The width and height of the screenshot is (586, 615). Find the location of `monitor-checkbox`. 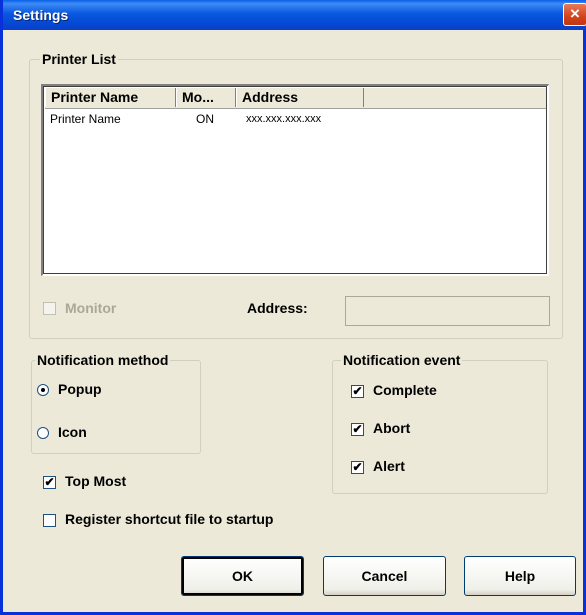

monitor-checkbox is located at coordinates (49, 308).